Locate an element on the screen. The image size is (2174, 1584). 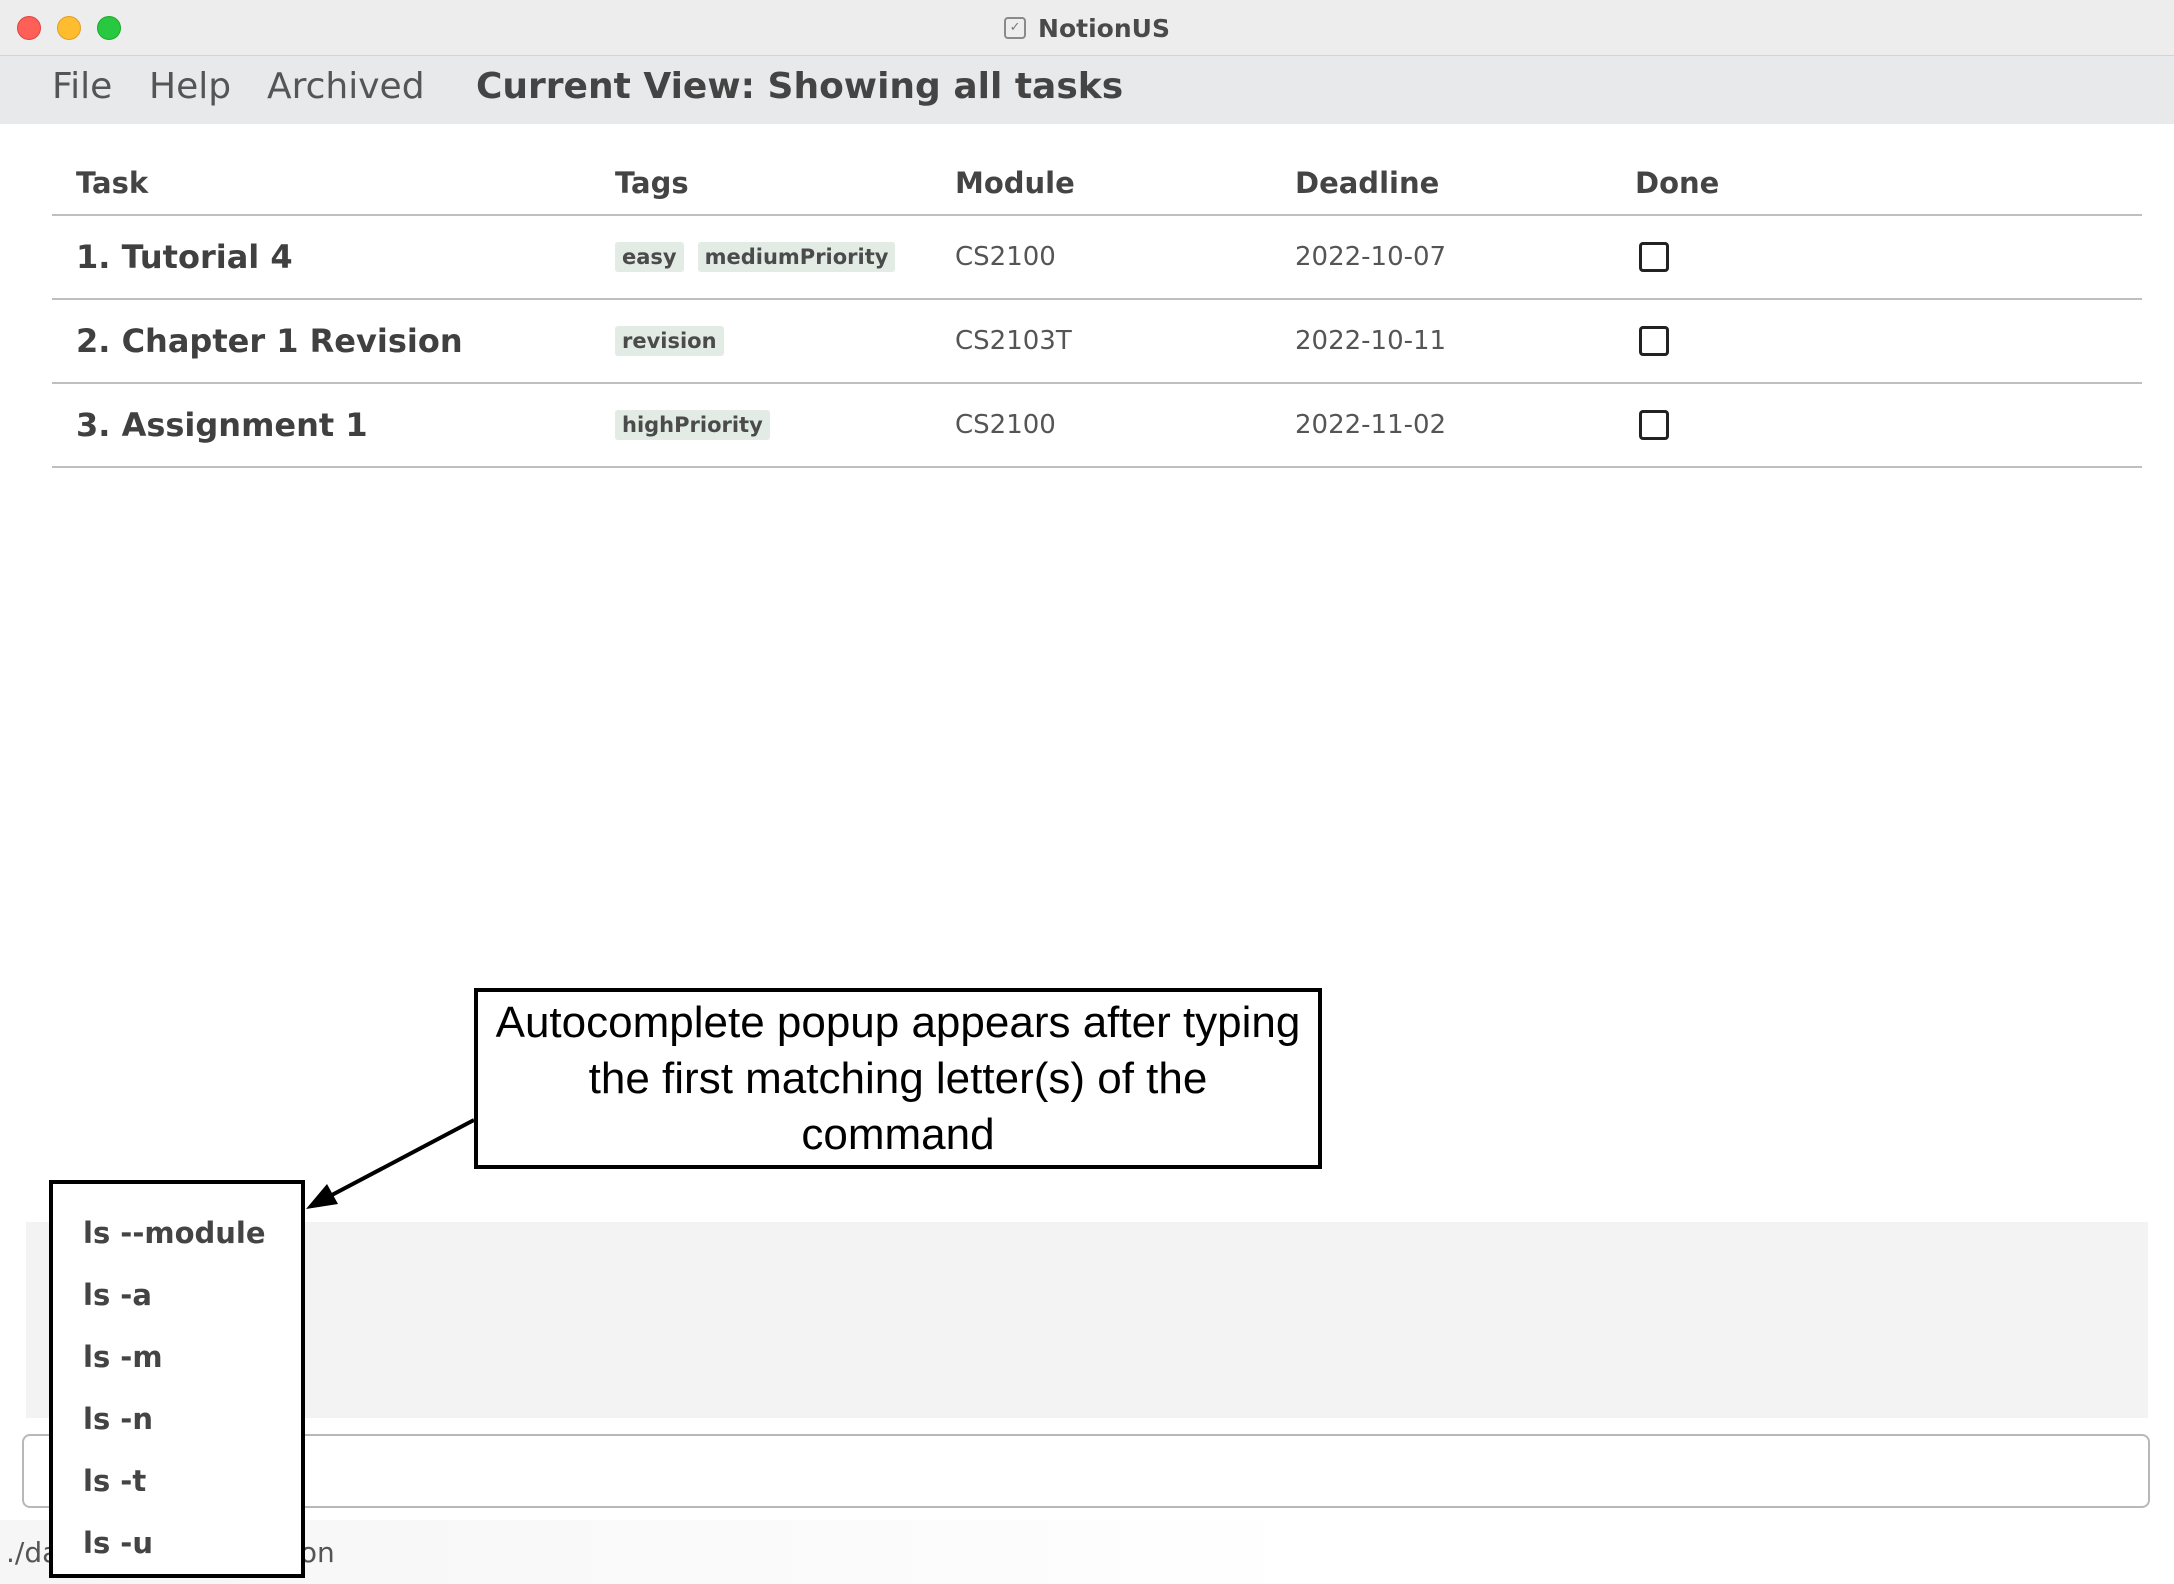
app-icon: ✓ is located at coordinates (1015, 28).